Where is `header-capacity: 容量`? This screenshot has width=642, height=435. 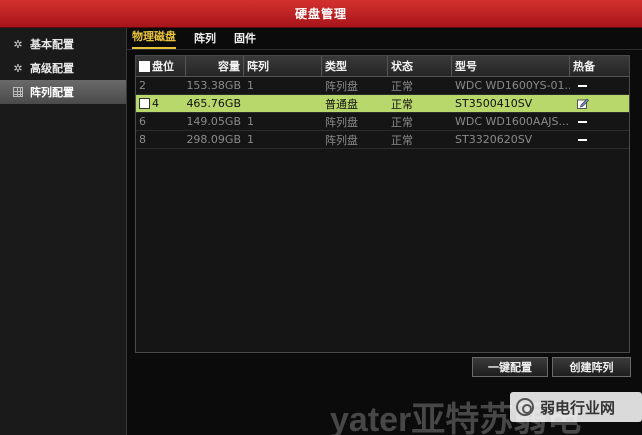 header-capacity: 容量 is located at coordinates (215, 66).